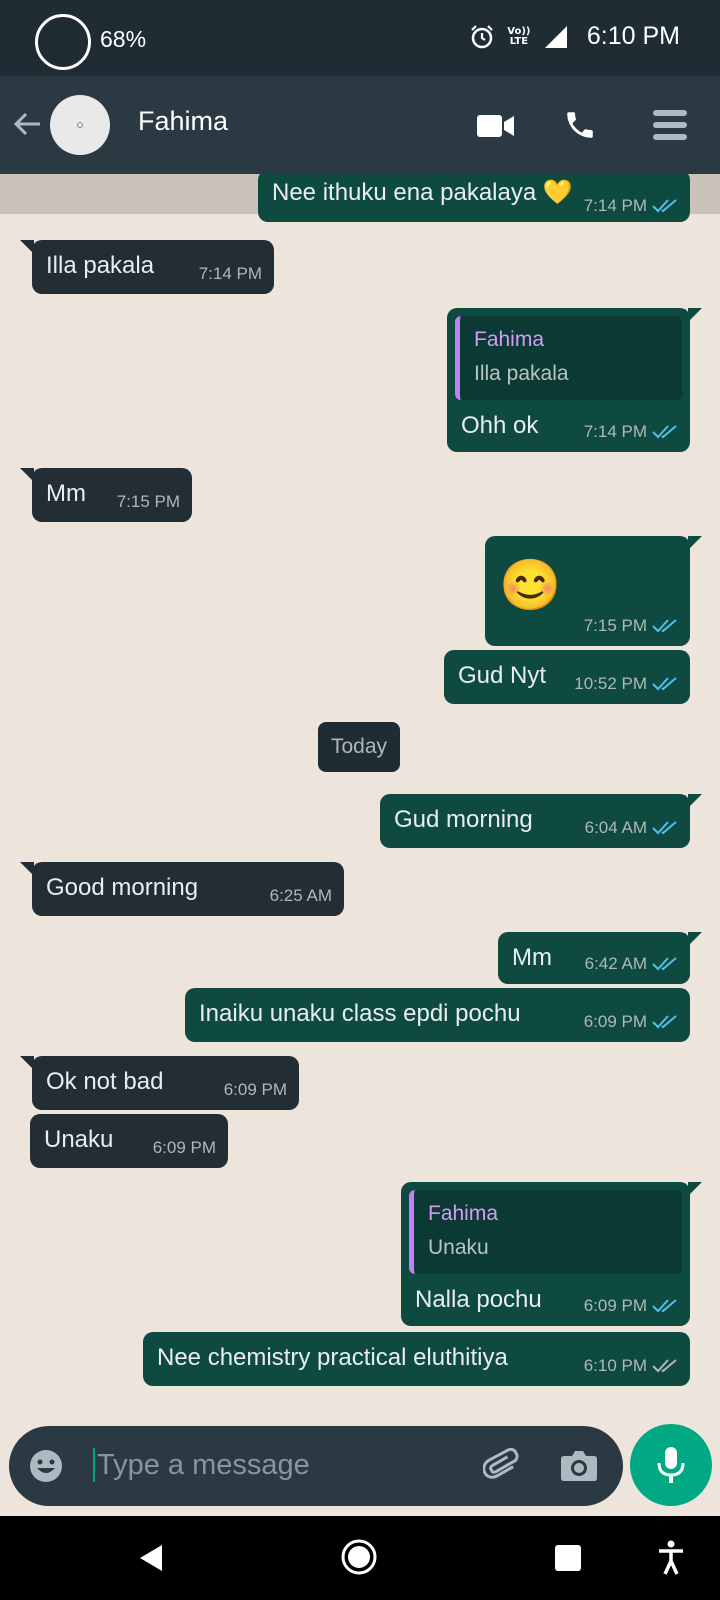  I want to click on volte-label: Vo)) LTE, so click(519, 36).